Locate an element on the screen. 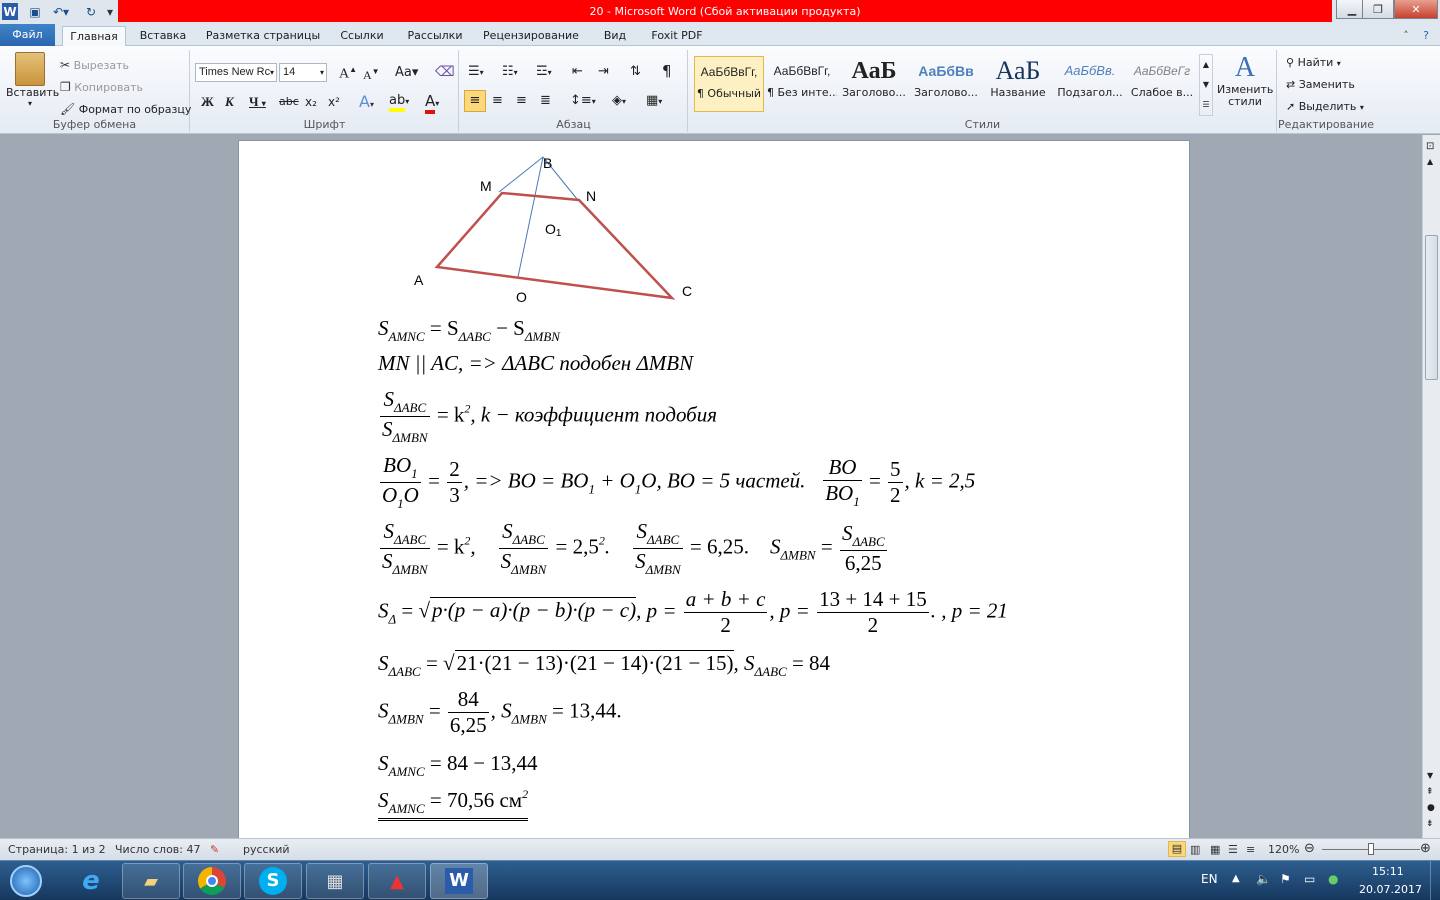 Image resolution: width=1440 pixels, height=900 pixels. browse-object-icon: ● is located at coordinates (1431, 808).